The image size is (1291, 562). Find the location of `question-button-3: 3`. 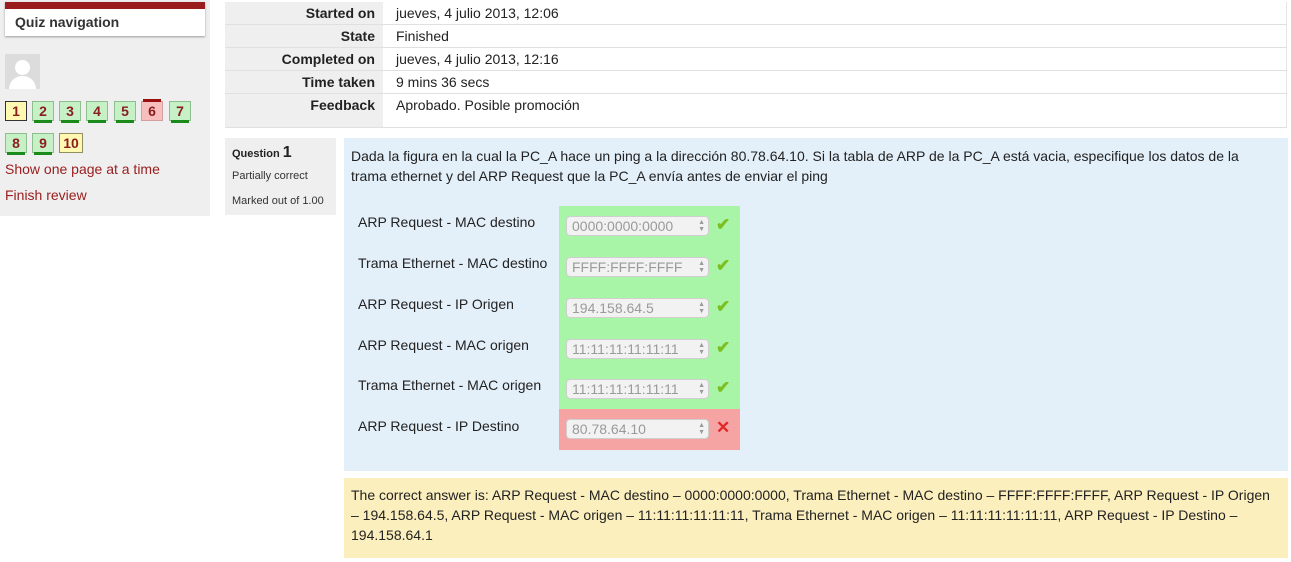

question-button-3: 3 is located at coordinates (70, 112).